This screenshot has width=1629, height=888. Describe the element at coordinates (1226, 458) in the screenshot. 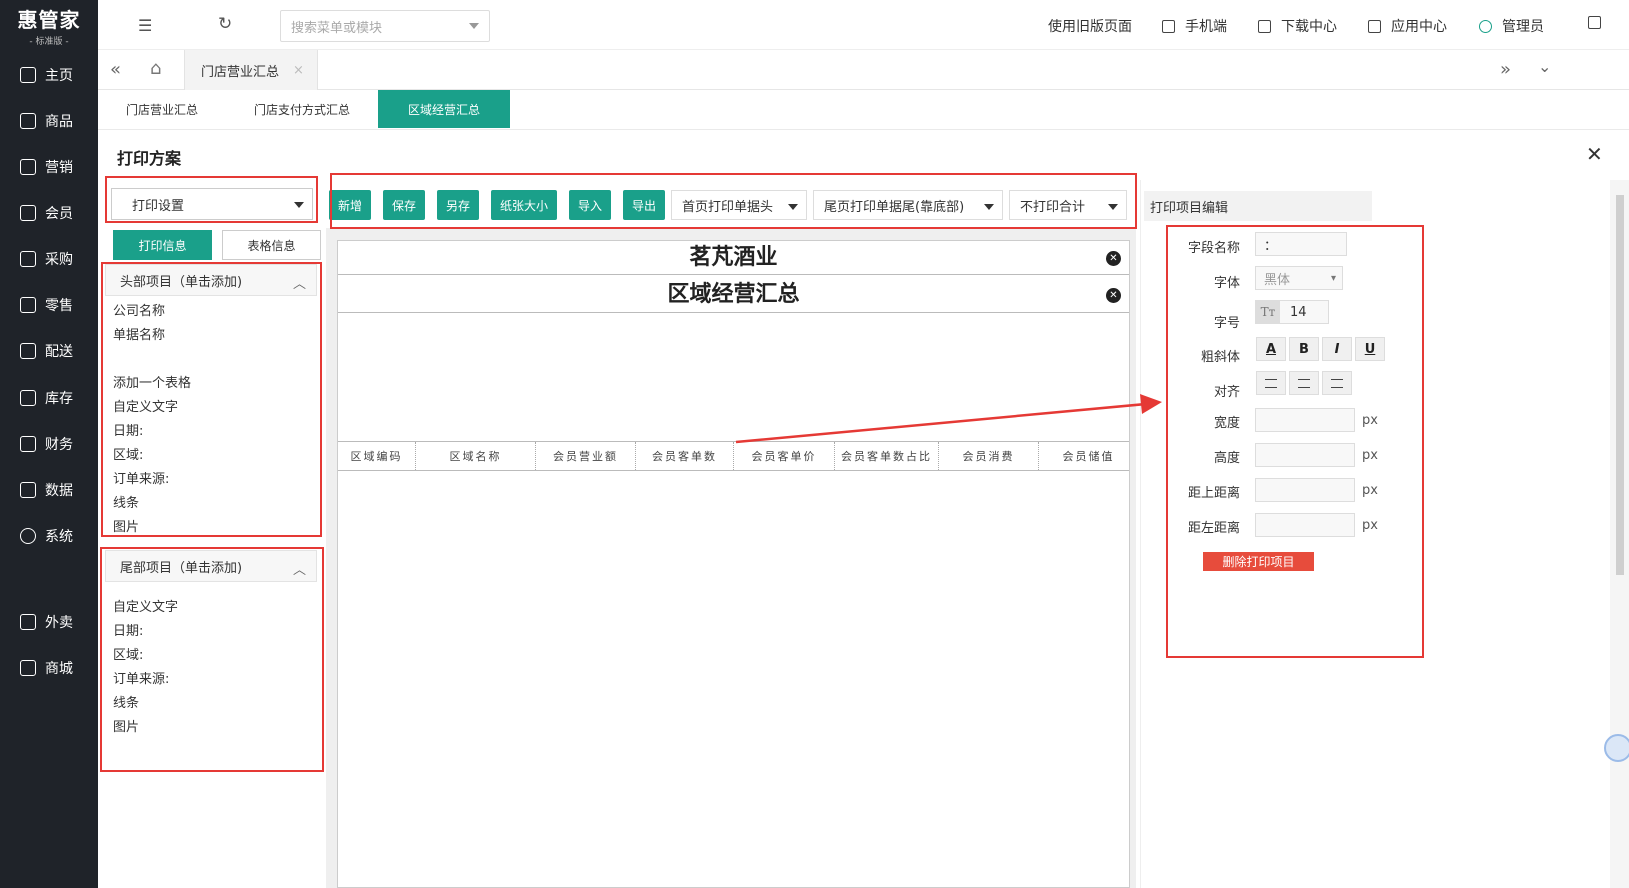

I see `height-label: 高度` at that location.